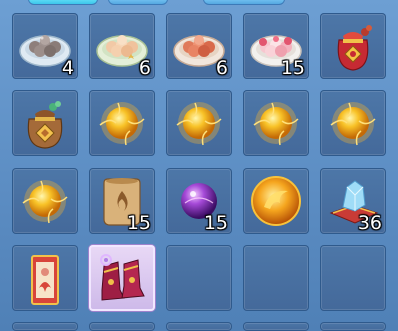 This screenshot has width=398, height=331. What do you see at coordinates (353, 201) in the screenshot?
I see `inventory-slot: 36` at bounding box center [353, 201].